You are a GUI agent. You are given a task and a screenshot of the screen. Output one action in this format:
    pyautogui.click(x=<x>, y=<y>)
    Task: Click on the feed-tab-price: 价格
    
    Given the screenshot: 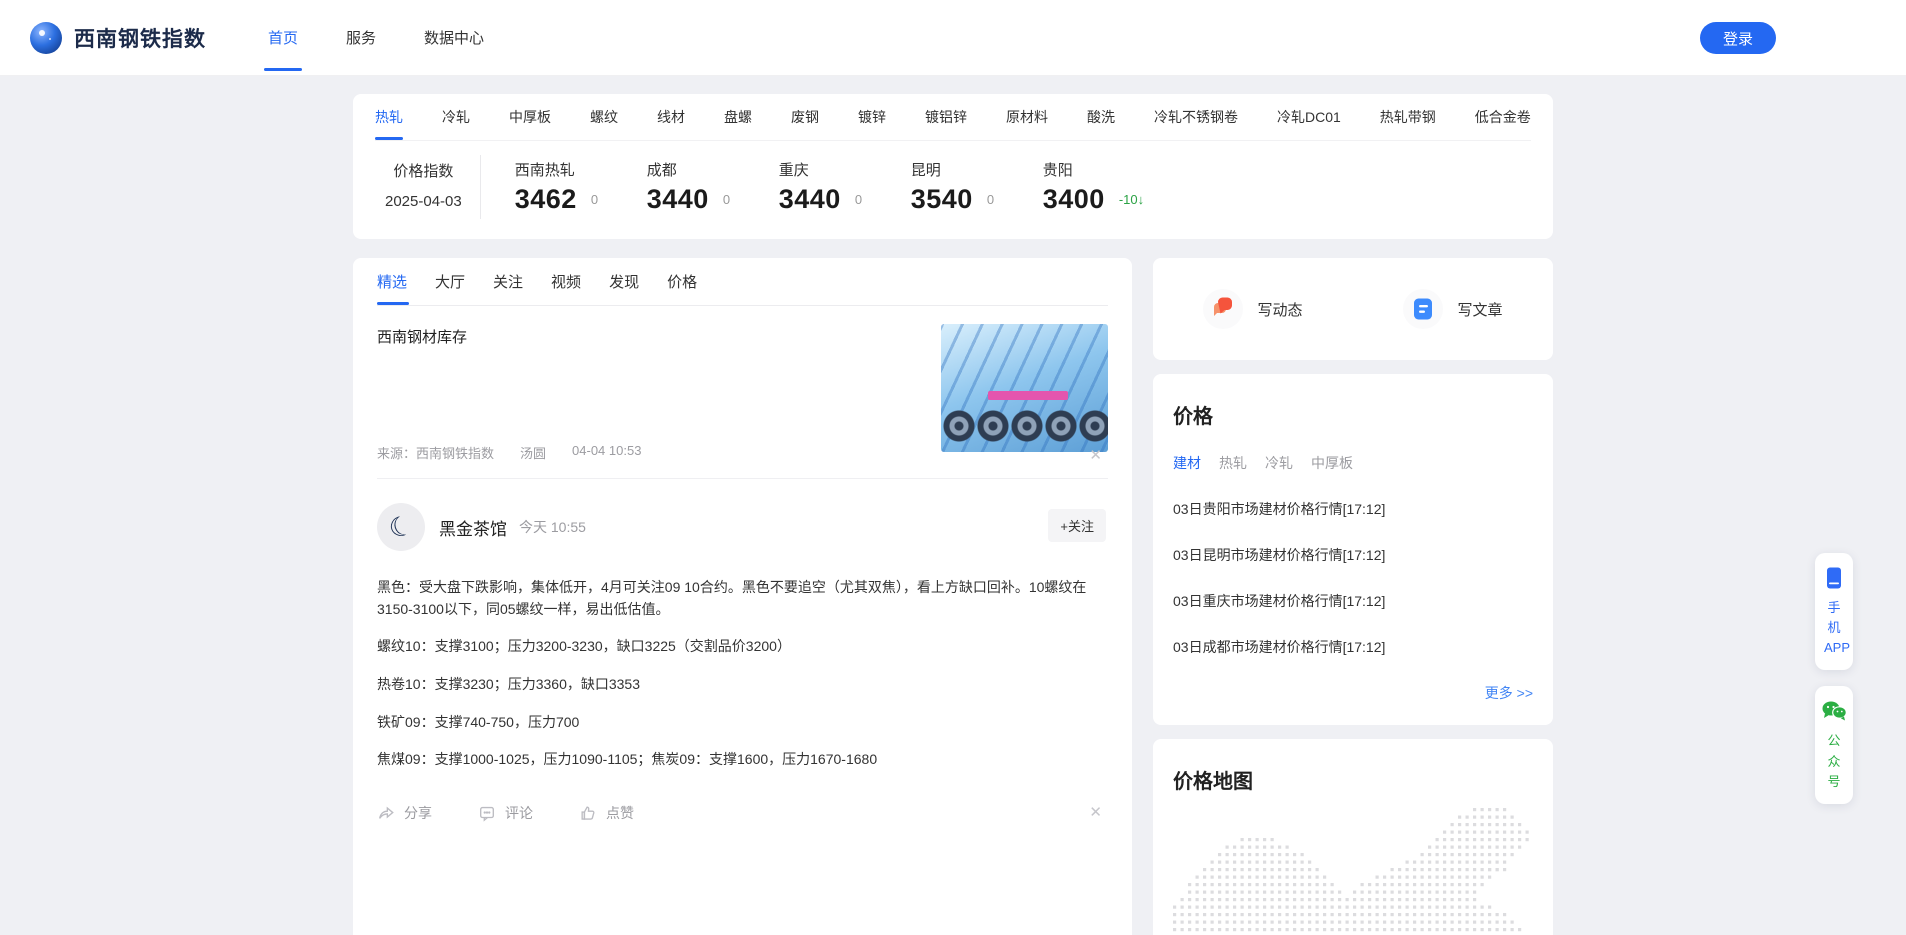 What is the action you would take?
    pyautogui.click(x=682, y=281)
    